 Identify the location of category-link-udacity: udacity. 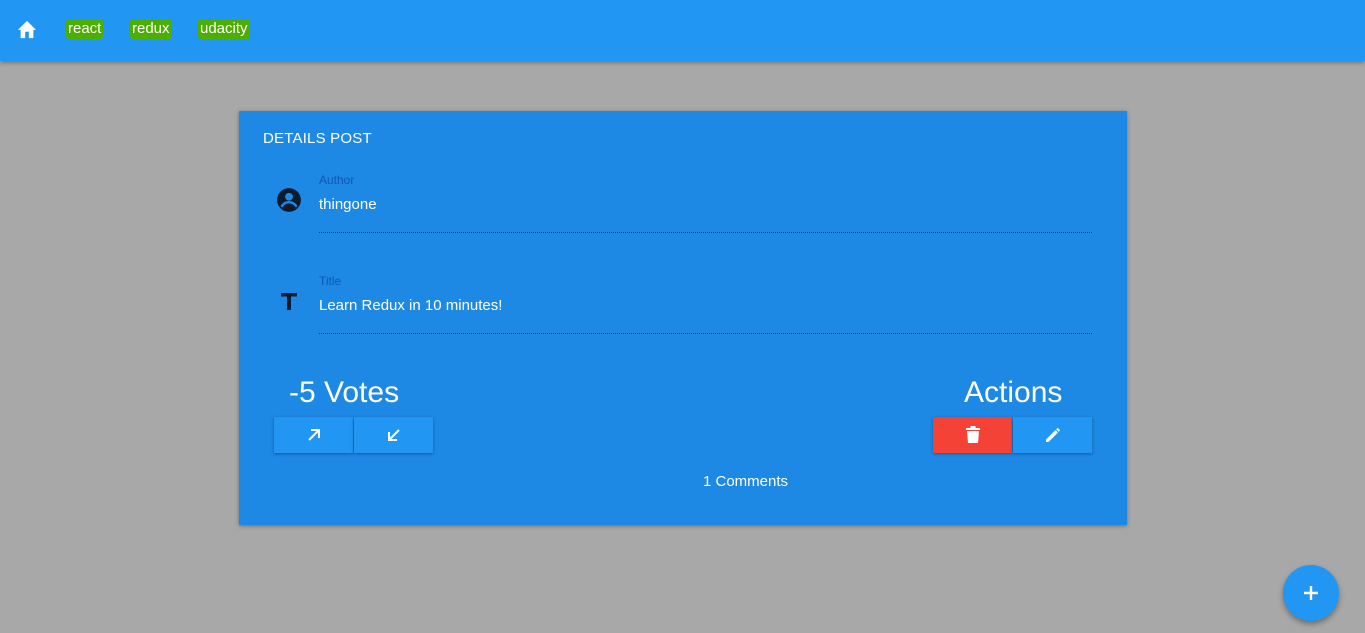
(224, 29).